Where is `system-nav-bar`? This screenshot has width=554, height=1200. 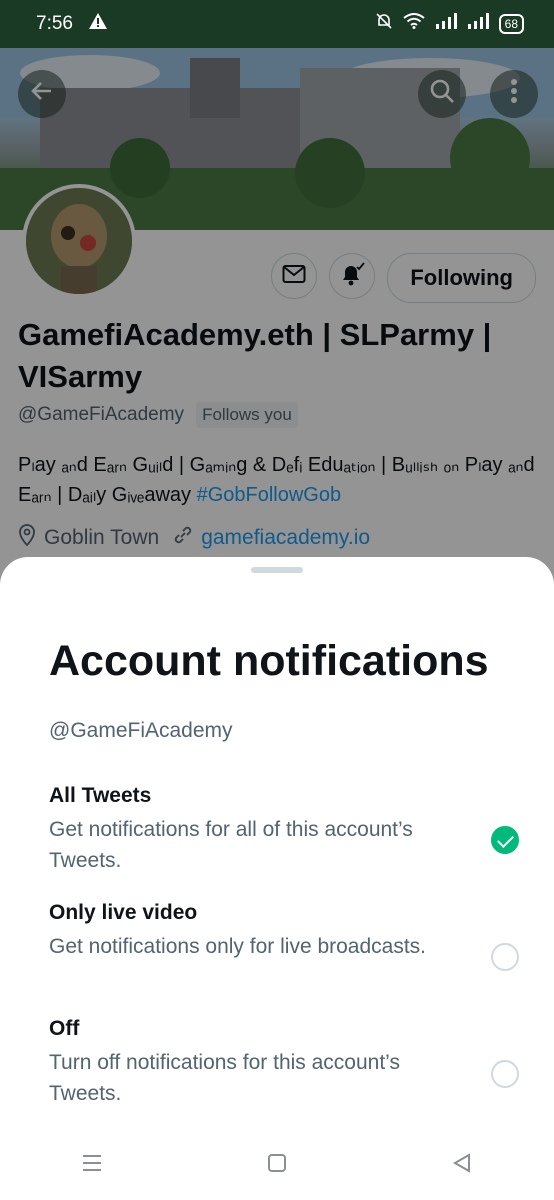
system-nav-bar is located at coordinates (277, 1165).